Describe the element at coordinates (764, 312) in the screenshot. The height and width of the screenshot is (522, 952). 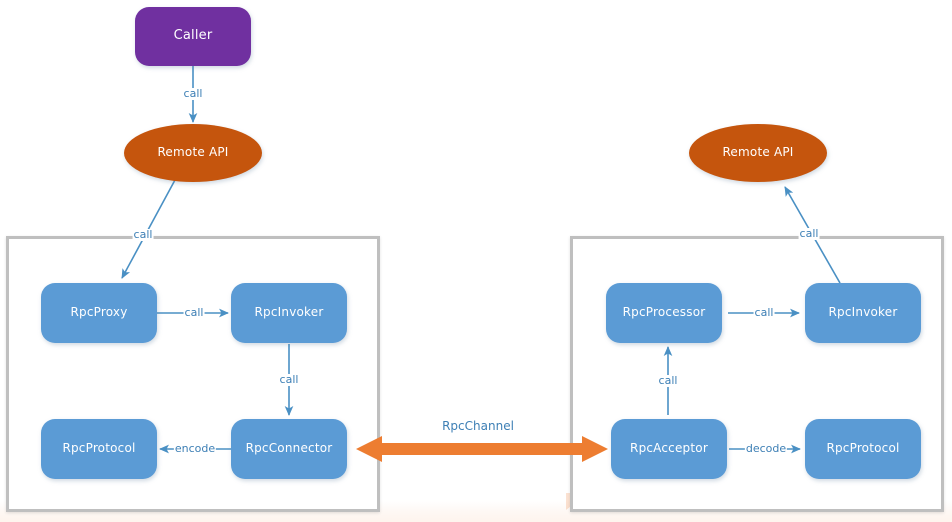
I see `edge-label-processor-to-invoker: call` at that location.